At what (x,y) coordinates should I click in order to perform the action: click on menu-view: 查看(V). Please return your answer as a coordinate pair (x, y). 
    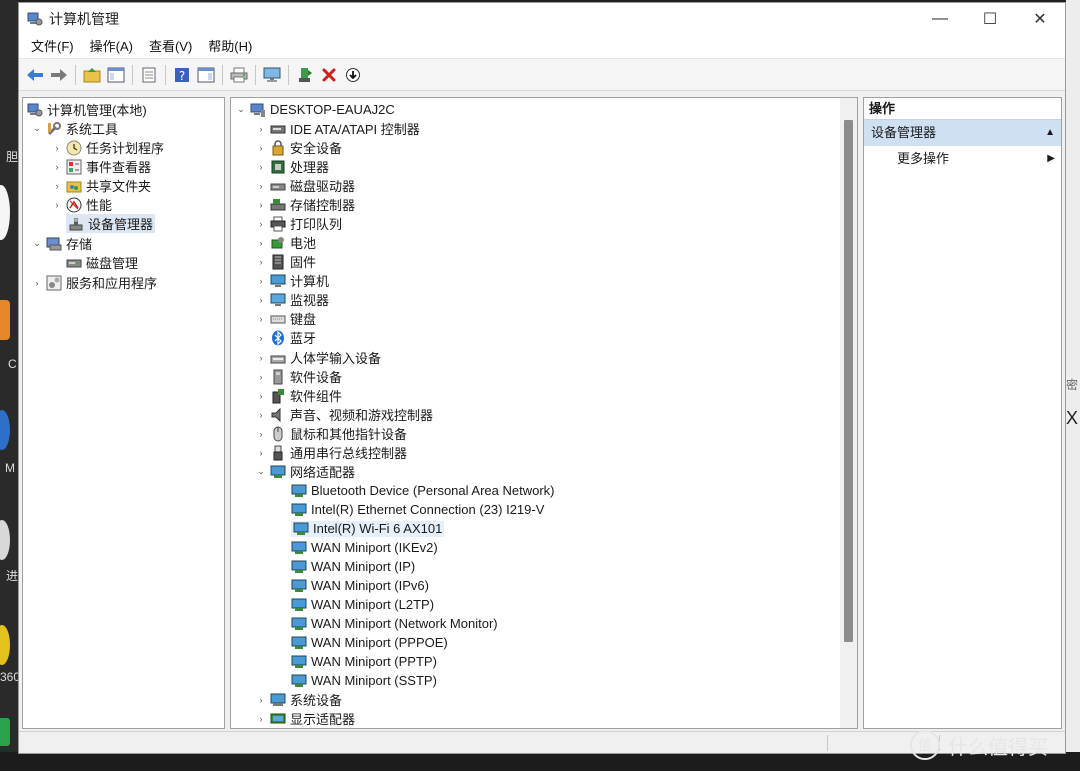
    Looking at the image, I should click on (170, 47).